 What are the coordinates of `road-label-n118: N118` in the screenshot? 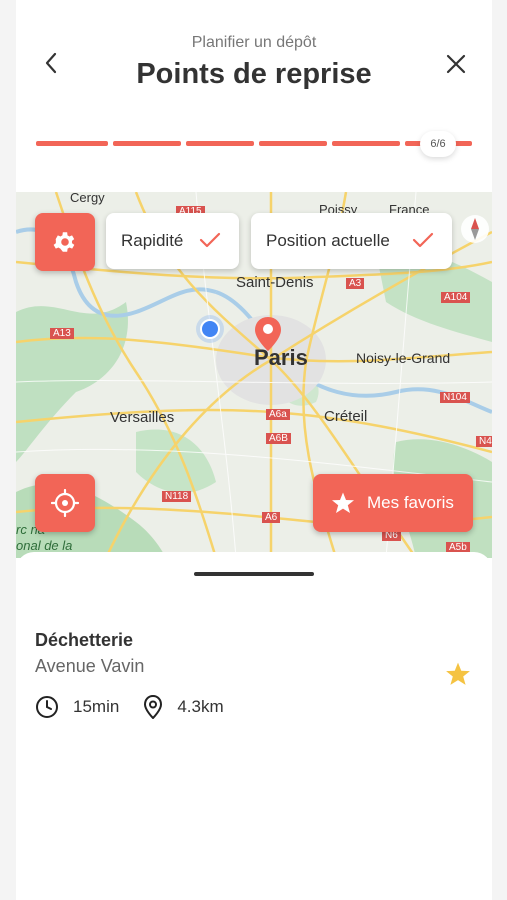 It's located at (177, 496).